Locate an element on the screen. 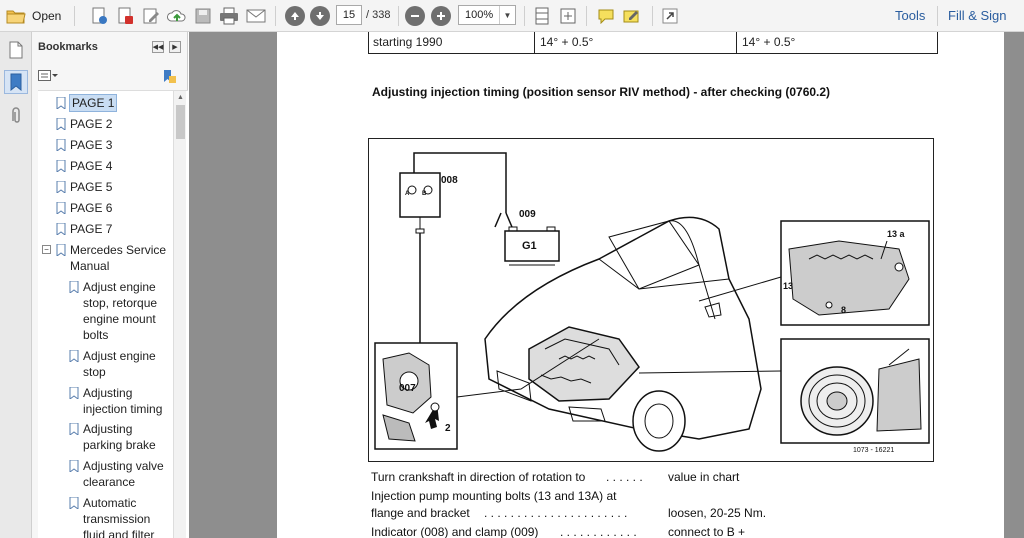  bookmark-item: PAGE 6 is located at coordinates (84, 208).